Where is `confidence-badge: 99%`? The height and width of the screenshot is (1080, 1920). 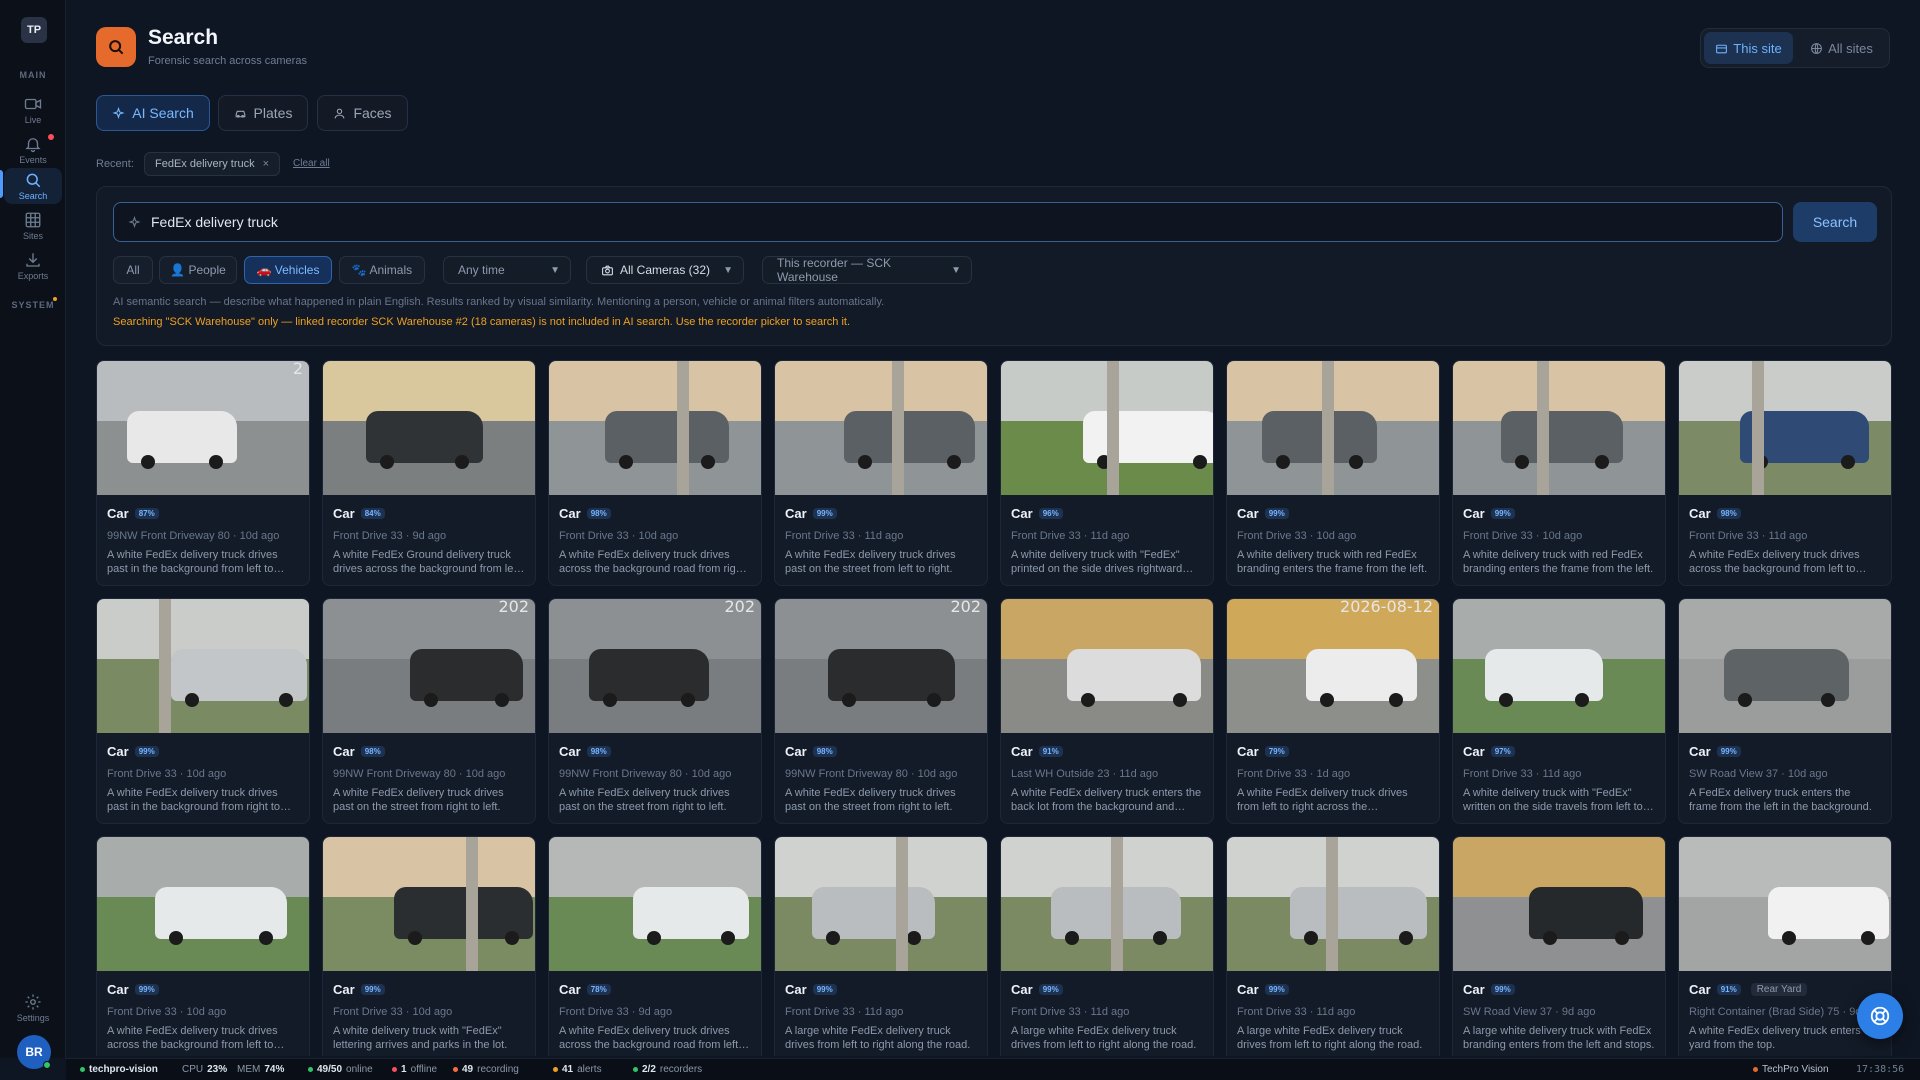
confidence-badge: 99% is located at coordinates (1502, 513).